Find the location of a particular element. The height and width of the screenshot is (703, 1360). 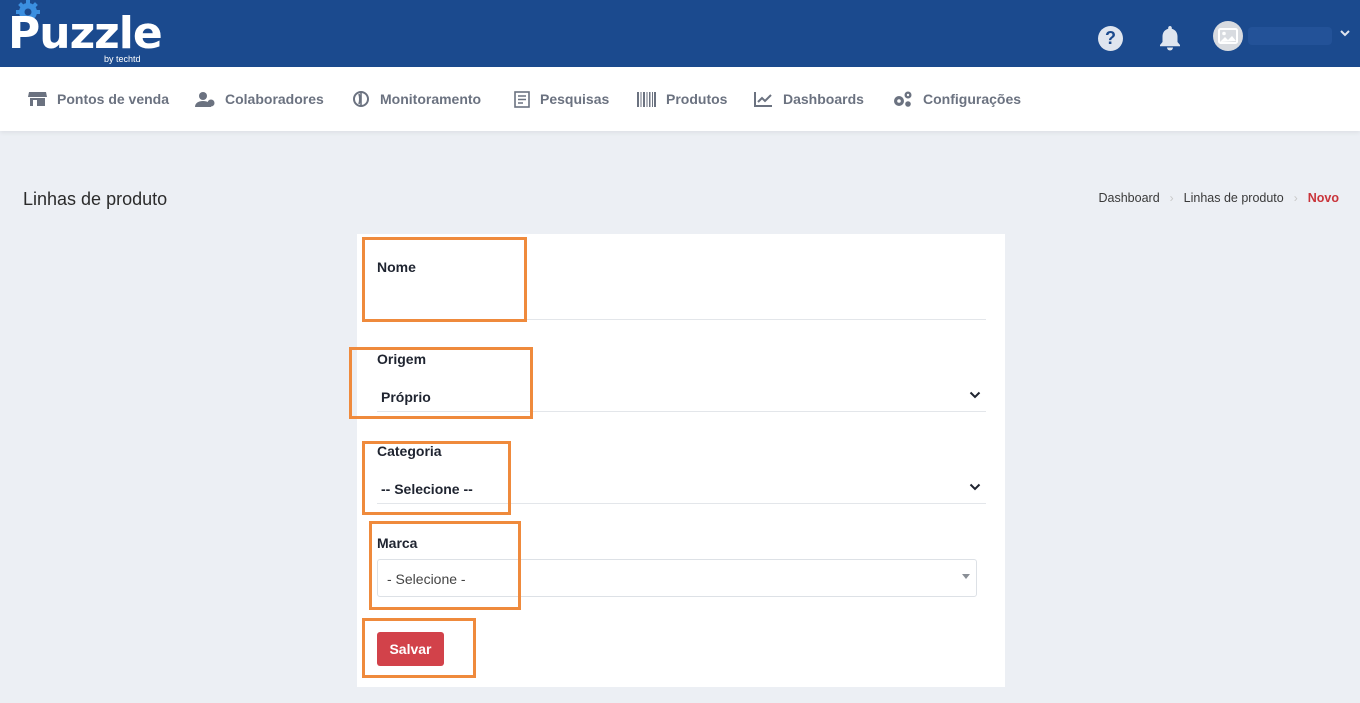

nav-item-monitoramento: Monitoramento is located at coordinates (416, 99).